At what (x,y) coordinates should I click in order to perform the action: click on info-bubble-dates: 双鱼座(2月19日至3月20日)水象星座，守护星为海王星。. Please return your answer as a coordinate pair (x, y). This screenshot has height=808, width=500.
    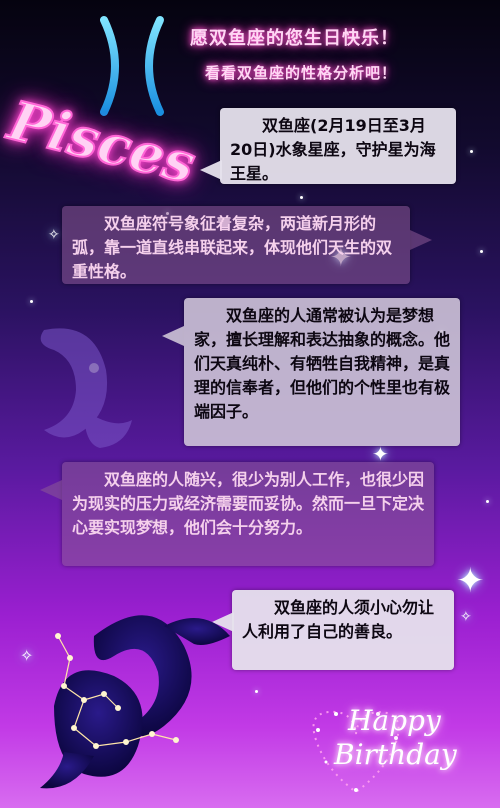
    Looking at the image, I should click on (338, 146).